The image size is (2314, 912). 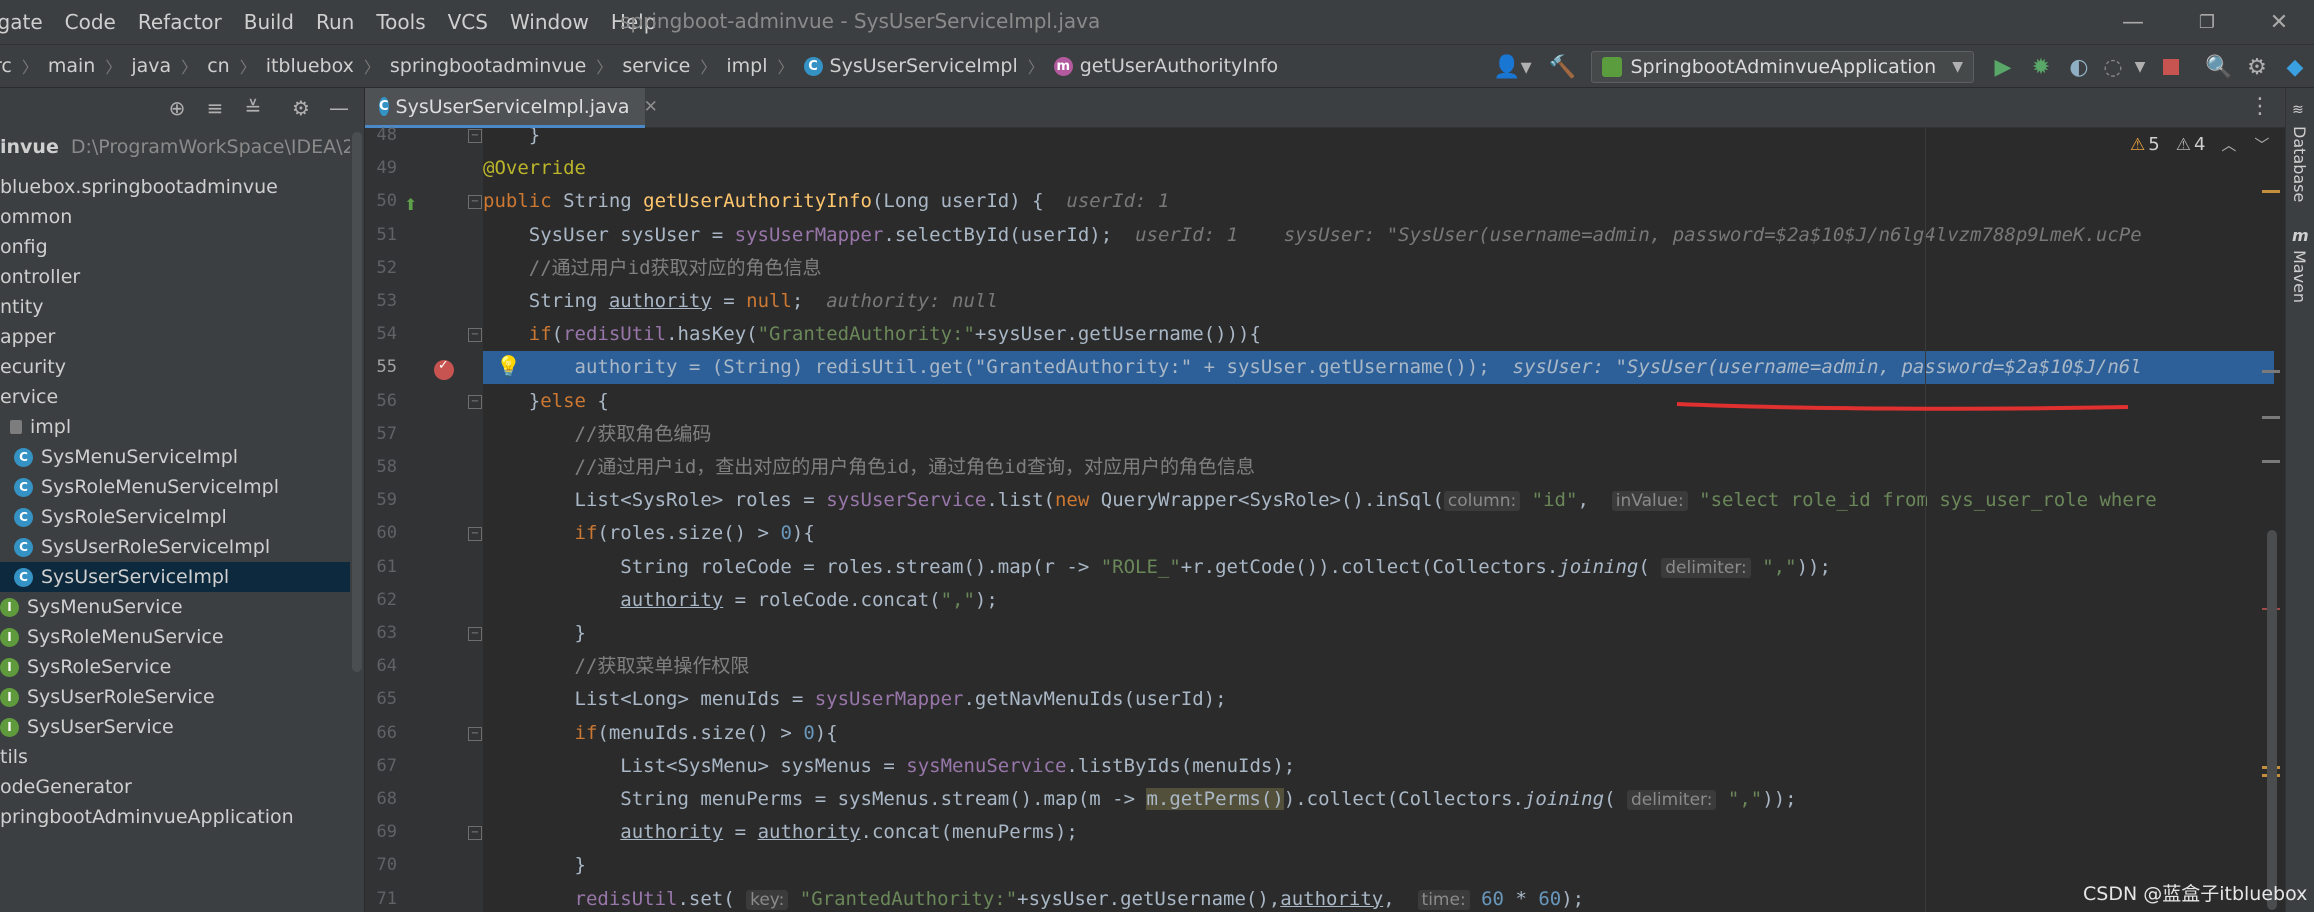 I want to click on more-run-chevron-icon: ▼, so click(x=2140, y=67).